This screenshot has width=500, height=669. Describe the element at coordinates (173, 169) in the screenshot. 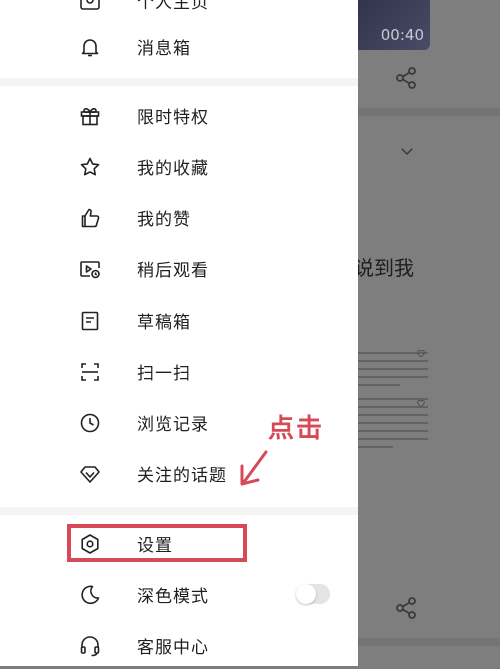

I see `menu-item-label: 我的收藏` at that location.